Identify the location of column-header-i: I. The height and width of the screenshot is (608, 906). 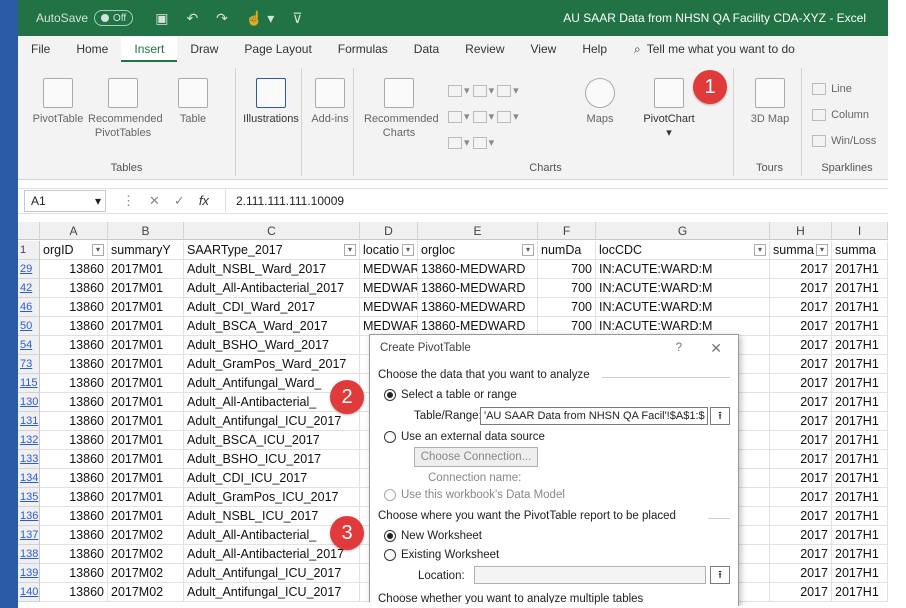
(860, 231).